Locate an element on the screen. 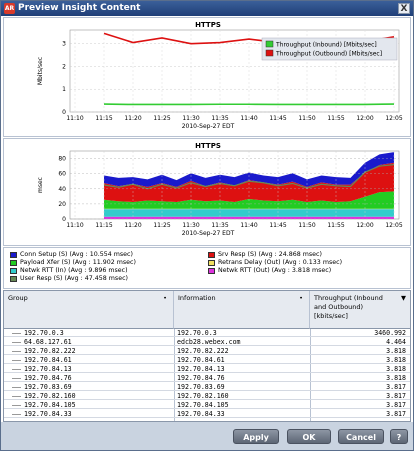  table-row: 64.68.127.61 edcb28.webex.com 4.464 is located at coordinates (207, 342).